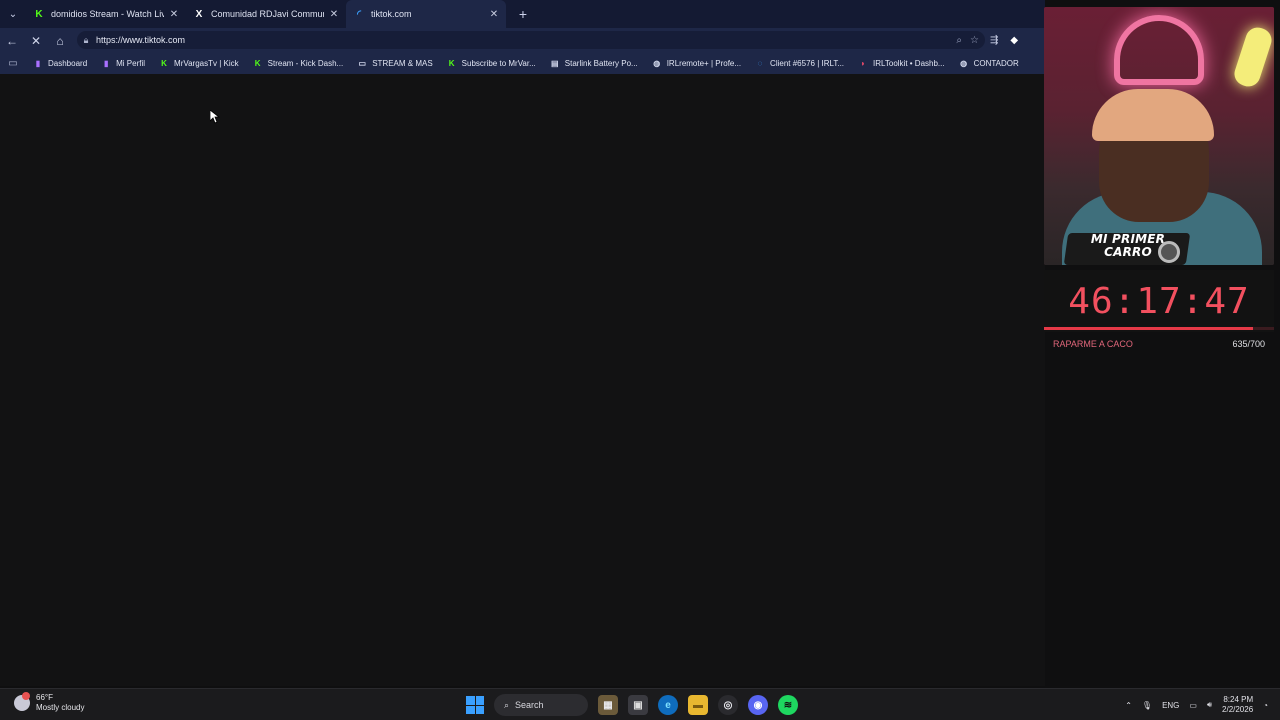 The height and width of the screenshot is (720, 1280). I want to click on spinner-icon: ◌, so click(760, 63).